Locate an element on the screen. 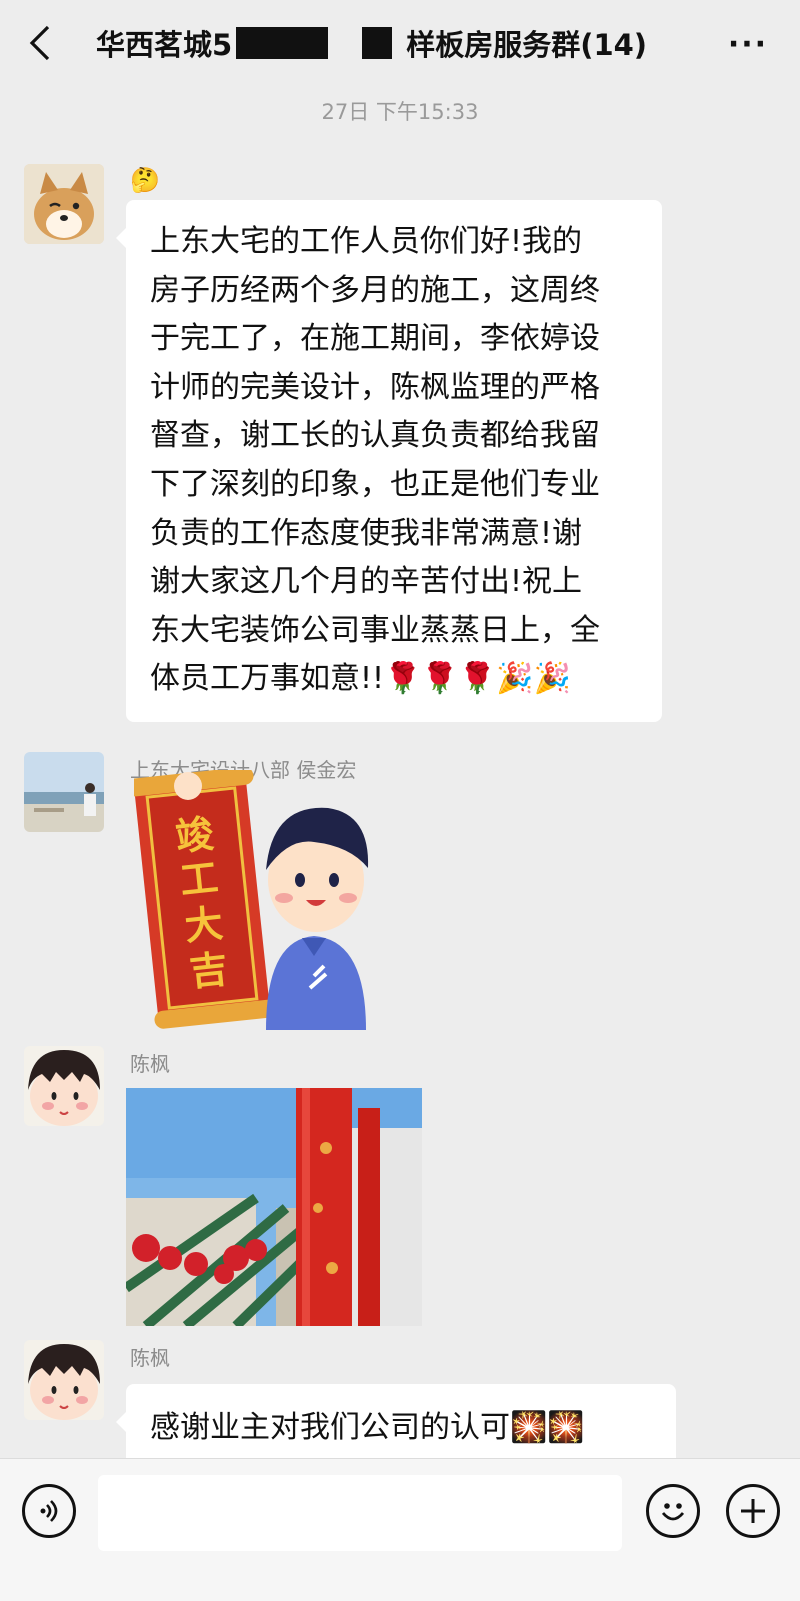 This screenshot has height=1601, width=800. chat-title: 华西茗城5 样板房服务群(14) is located at coordinates (401, 44).